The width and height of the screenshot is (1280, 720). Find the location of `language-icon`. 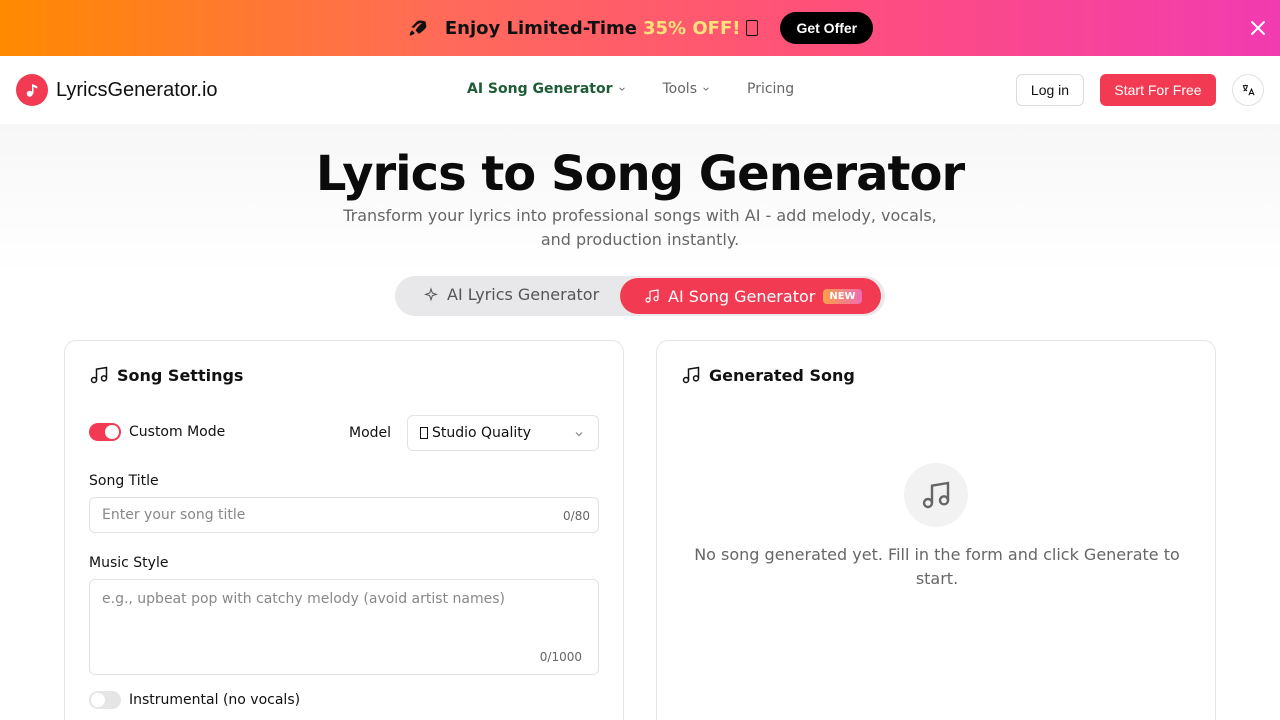

language-icon is located at coordinates (1248, 90).